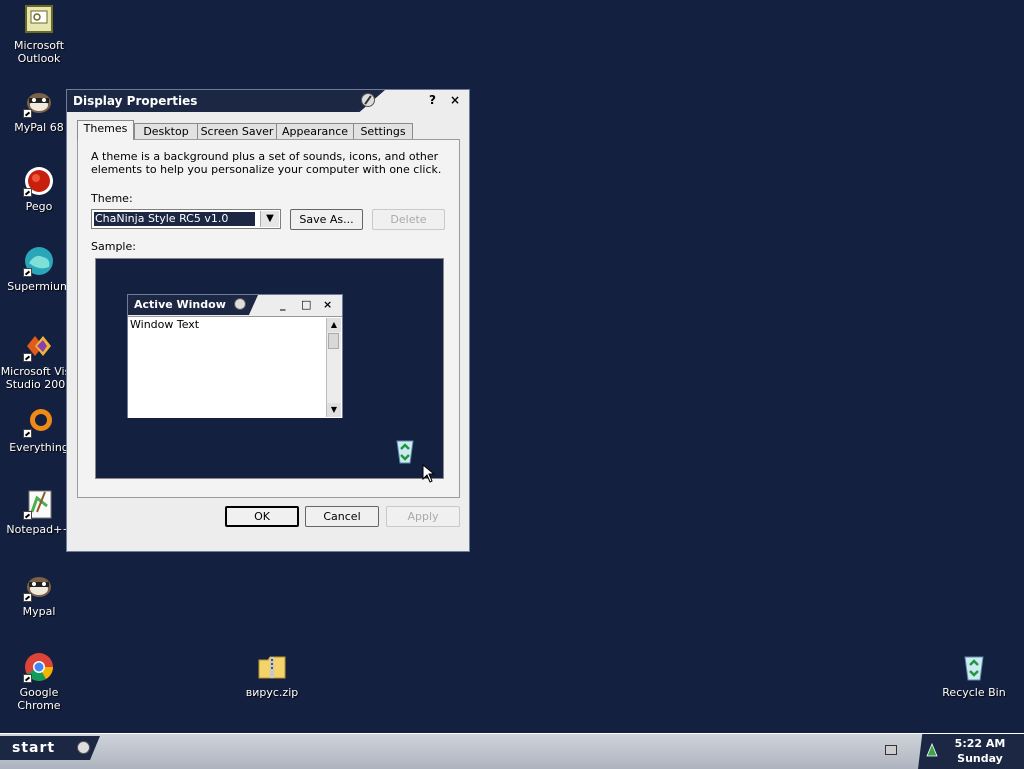  Describe the element at coordinates (268, 101) in the screenshot. I see `title-bar: Display Properties ? ×` at that location.